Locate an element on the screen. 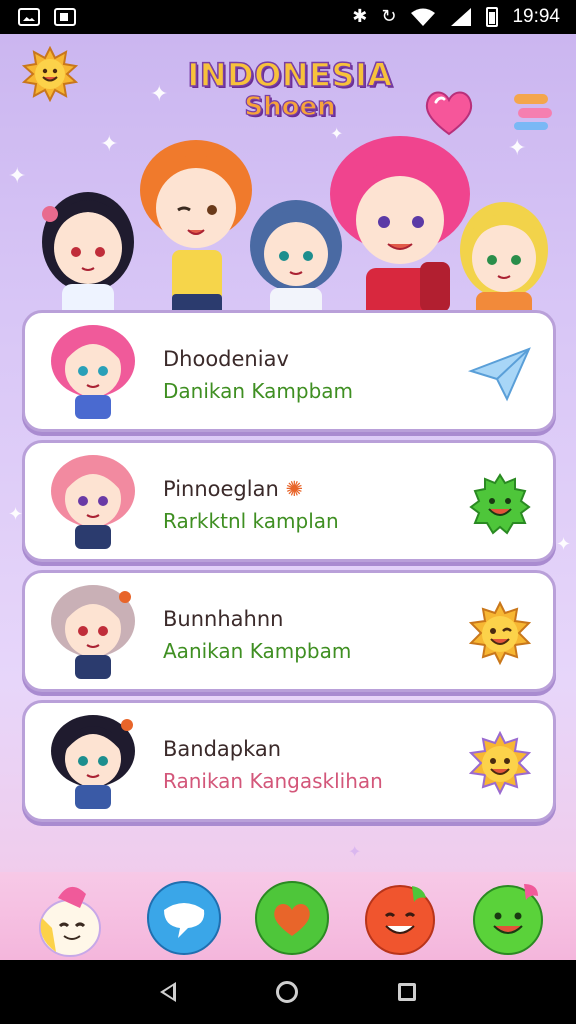  card-subtitle: Ranikan Kangasklihan is located at coordinates (273, 781).